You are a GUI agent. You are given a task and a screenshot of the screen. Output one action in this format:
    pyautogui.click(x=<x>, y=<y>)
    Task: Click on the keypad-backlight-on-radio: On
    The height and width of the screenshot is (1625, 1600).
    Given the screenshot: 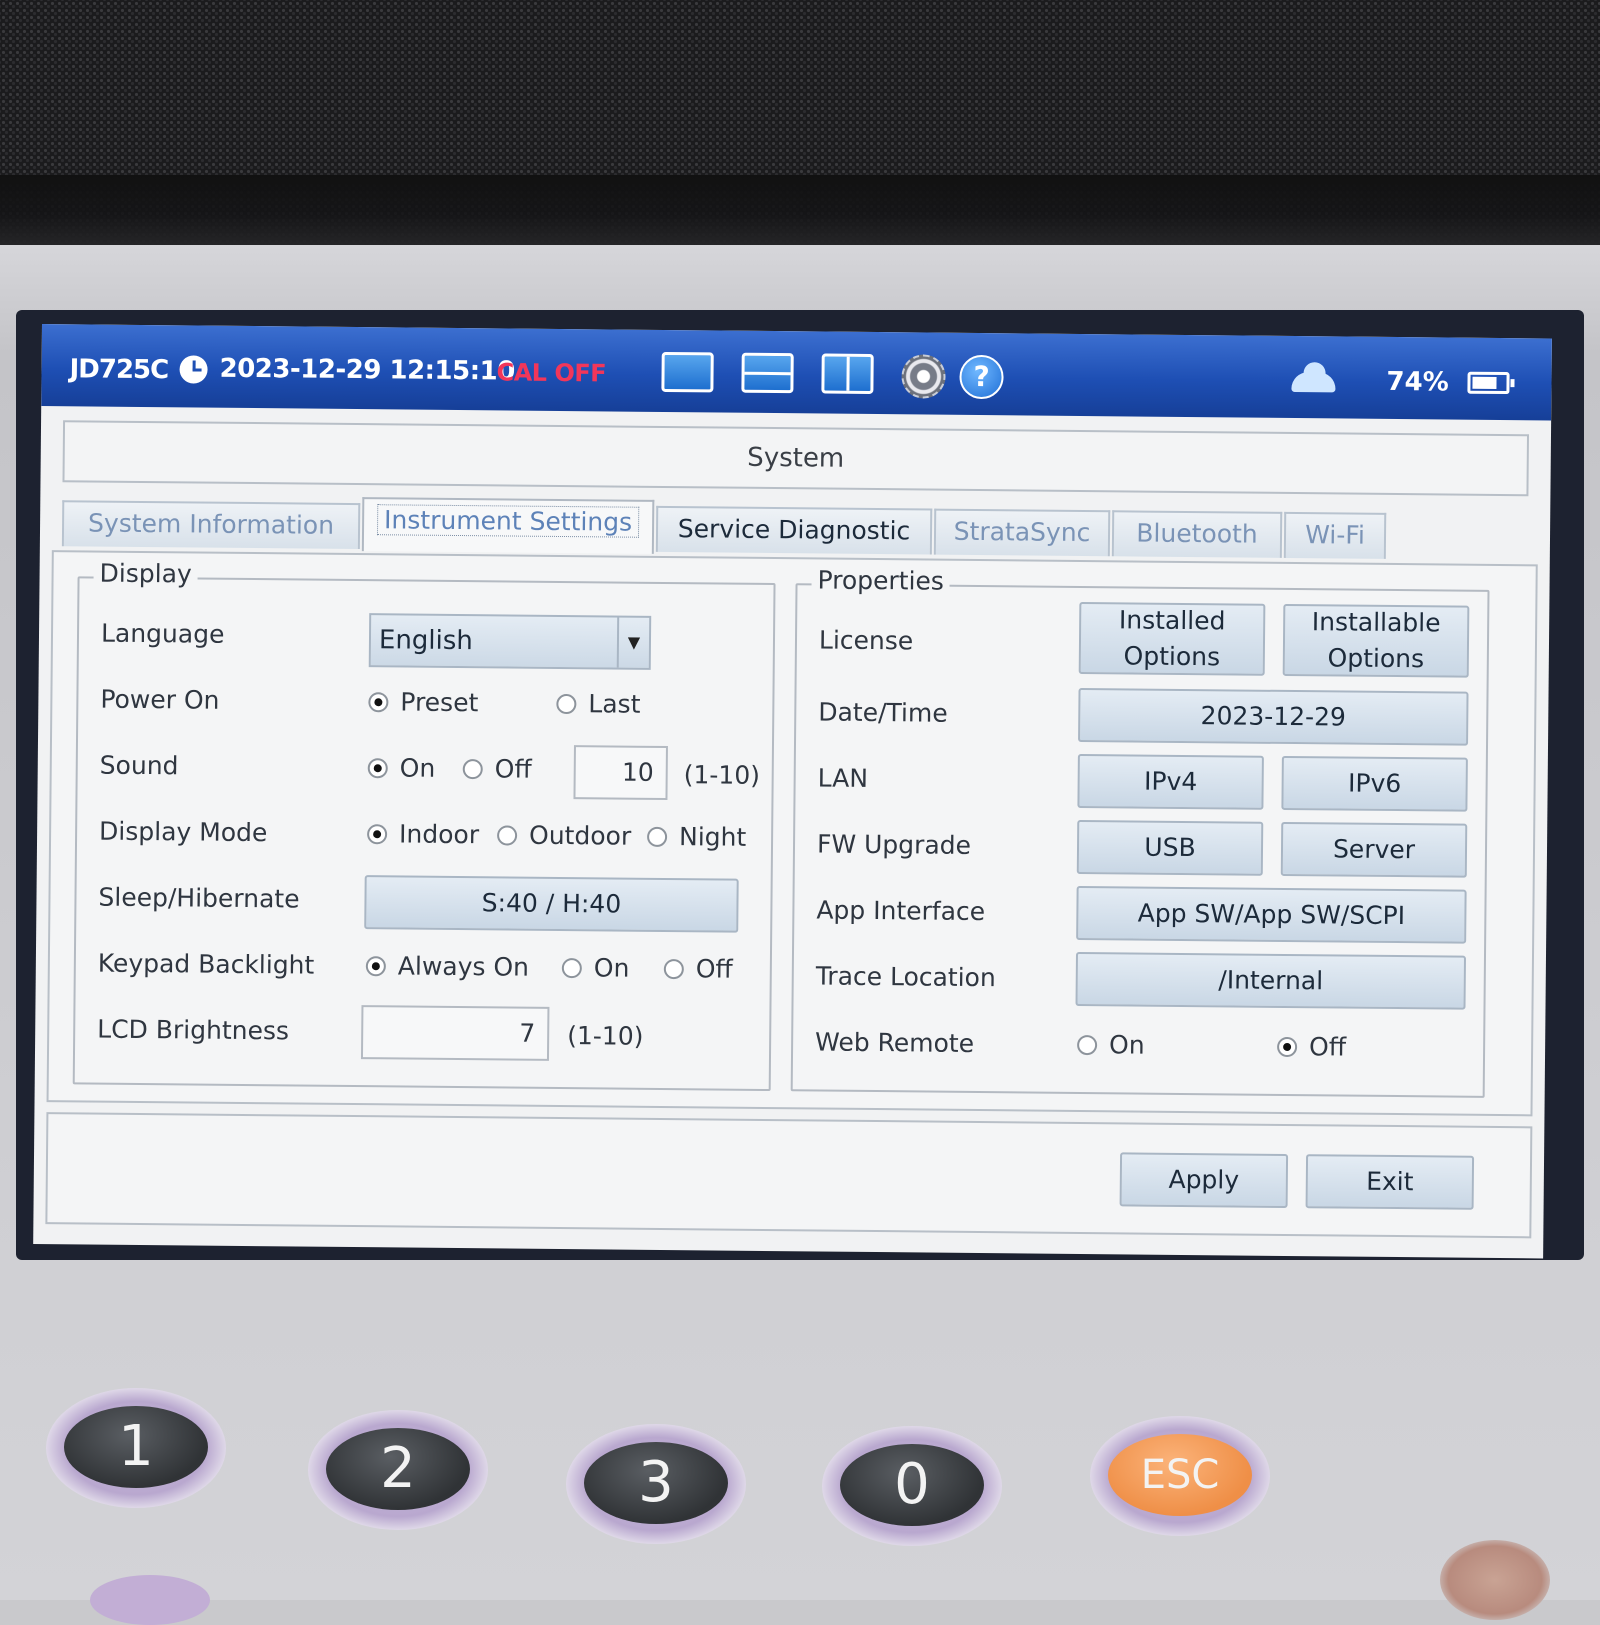 What is the action you would take?
    pyautogui.click(x=595, y=968)
    